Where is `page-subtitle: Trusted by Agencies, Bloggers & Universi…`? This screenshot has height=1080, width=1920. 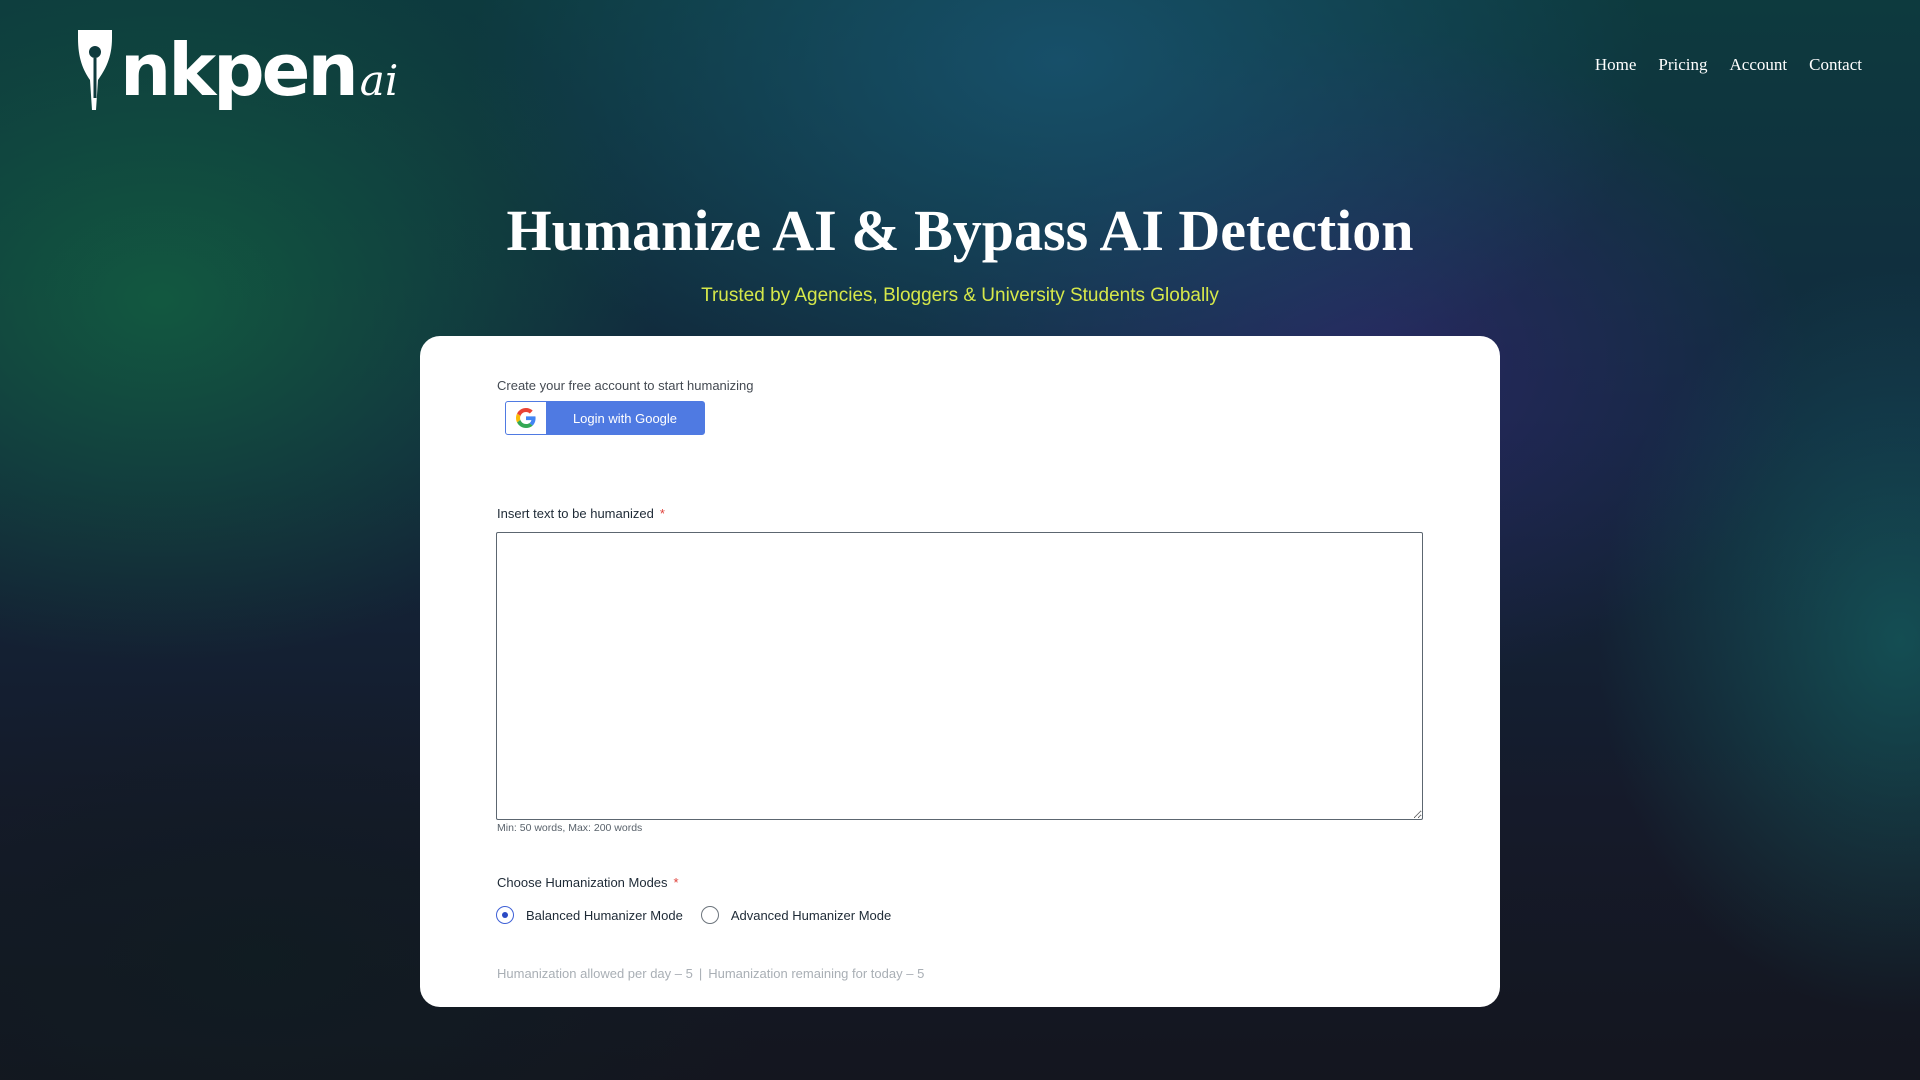
page-subtitle: Trusted by Agencies, Bloggers & Universi… is located at coordinates (960, 295).